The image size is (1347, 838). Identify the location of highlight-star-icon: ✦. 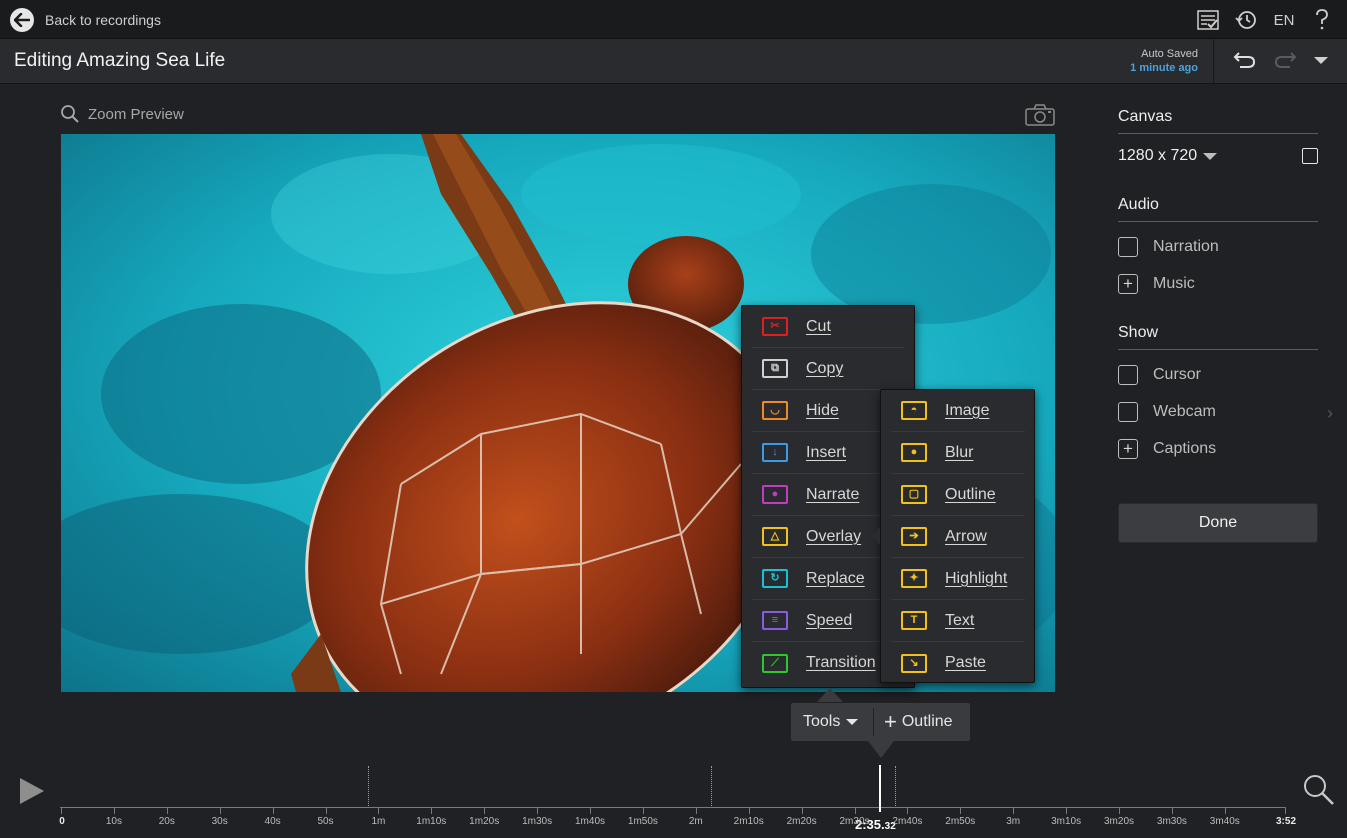
(914, 578).